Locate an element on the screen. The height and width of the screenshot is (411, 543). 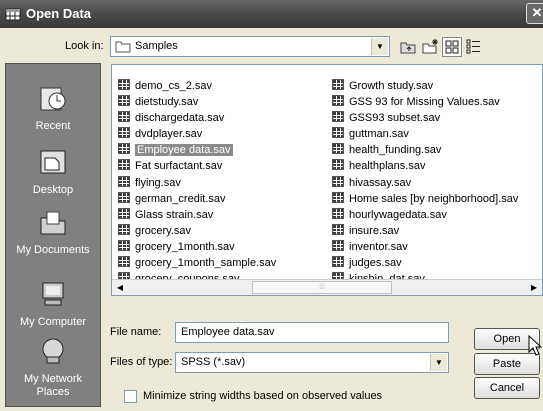
folder-icon is located at coordinates (123, 47).